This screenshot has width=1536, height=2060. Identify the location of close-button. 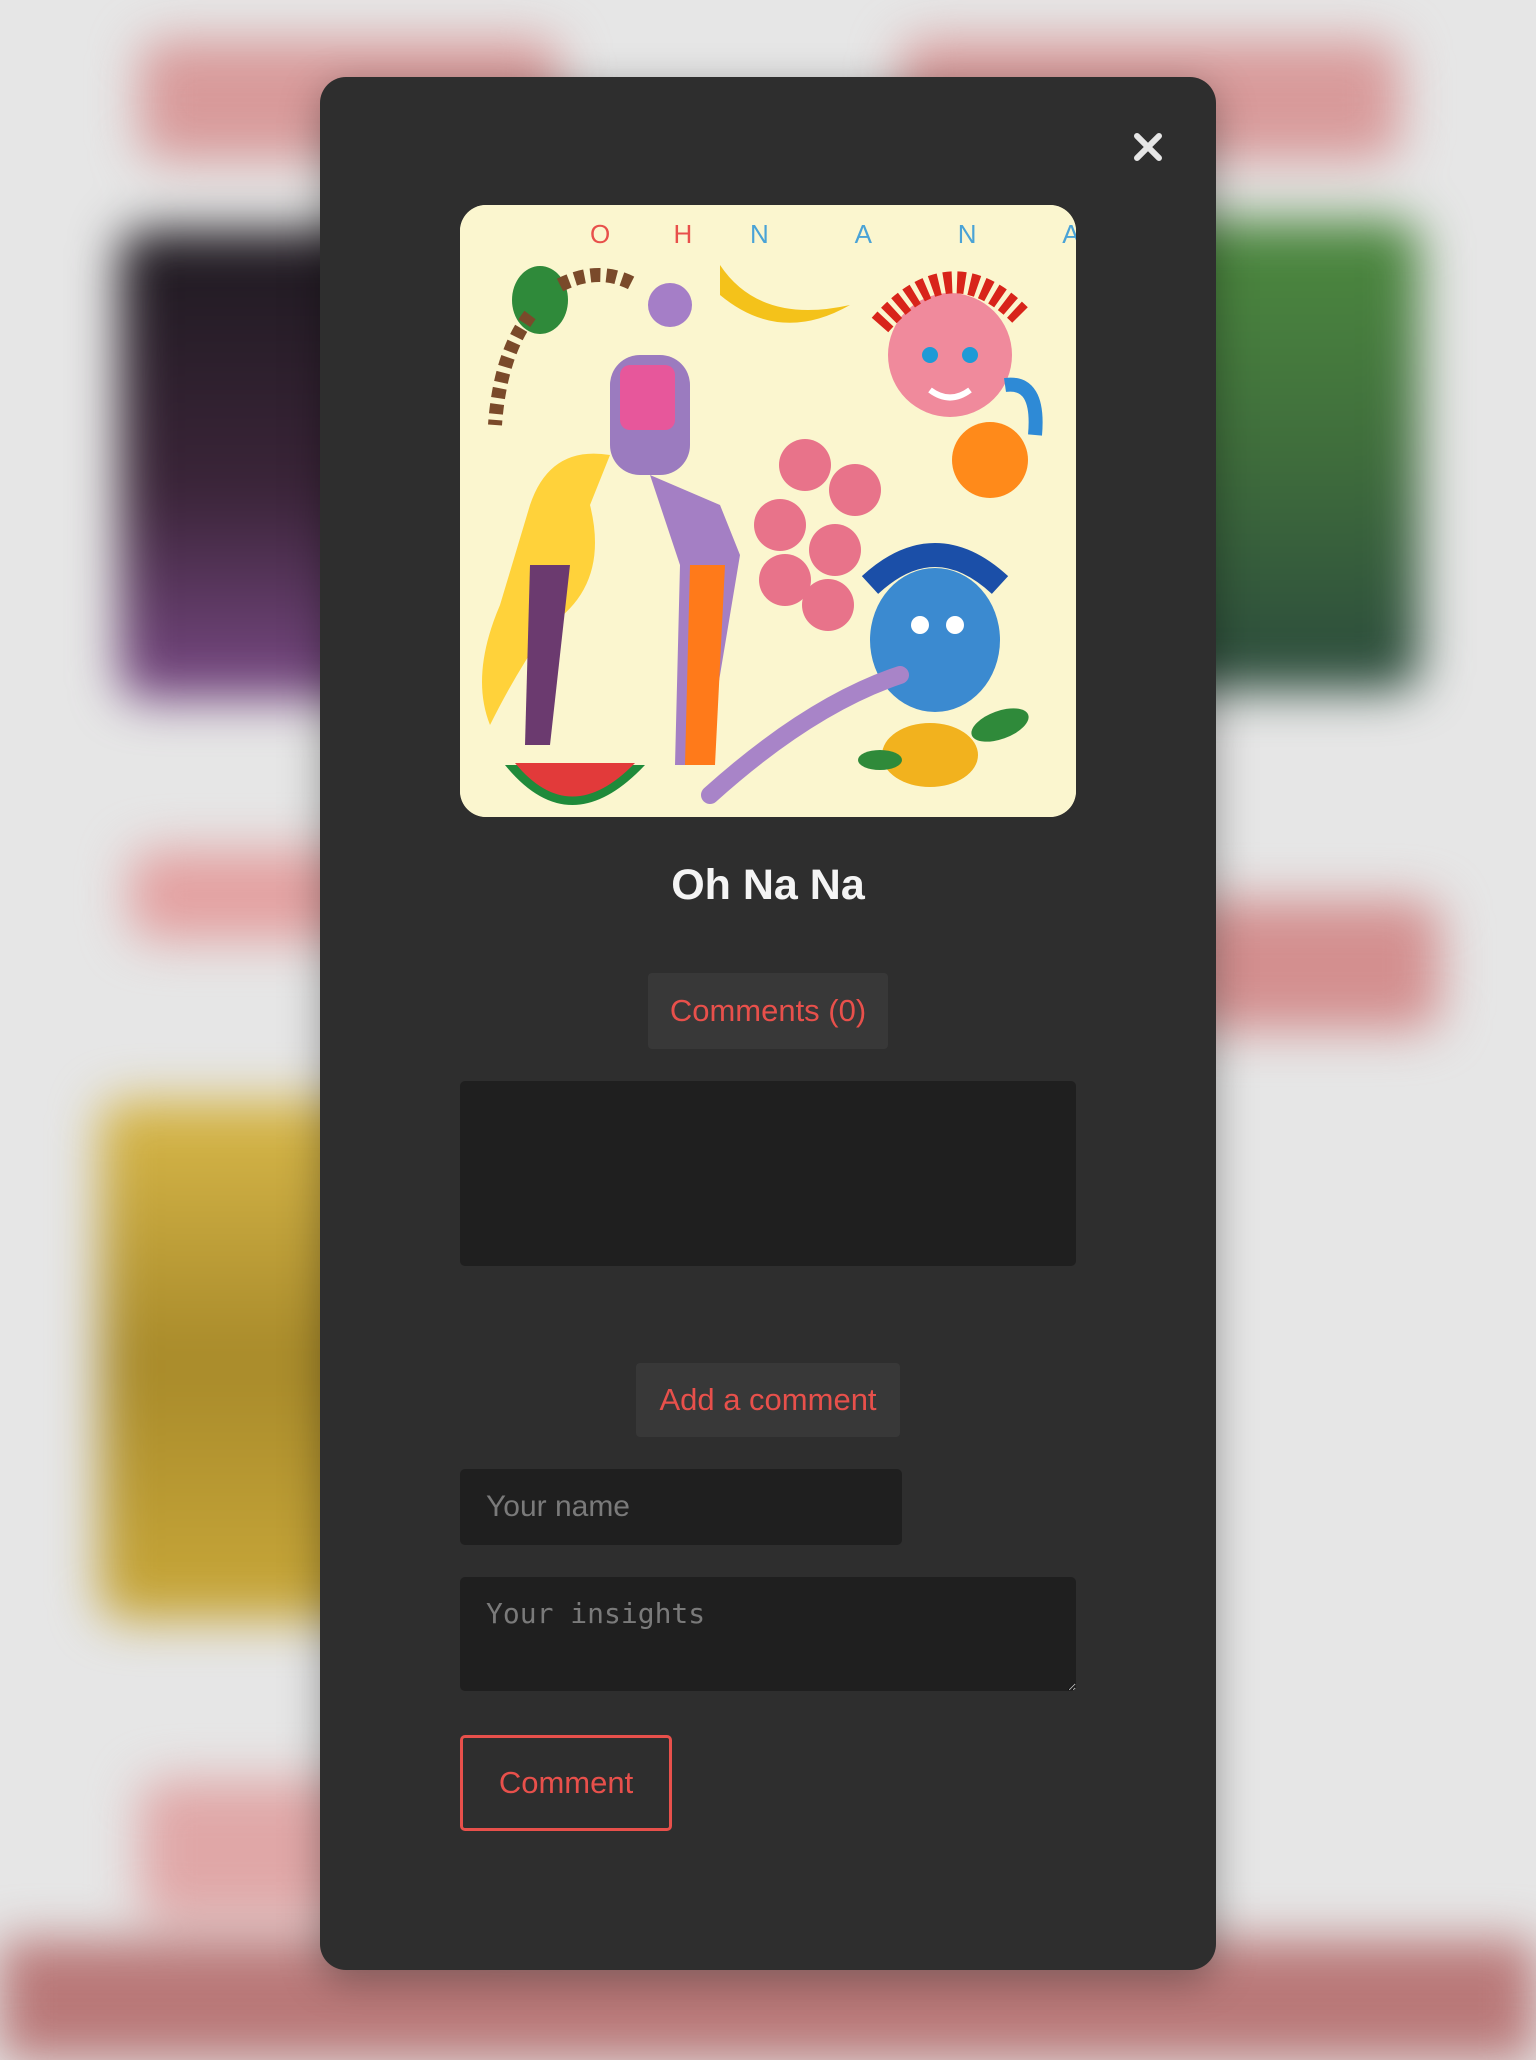
(1148, 147).